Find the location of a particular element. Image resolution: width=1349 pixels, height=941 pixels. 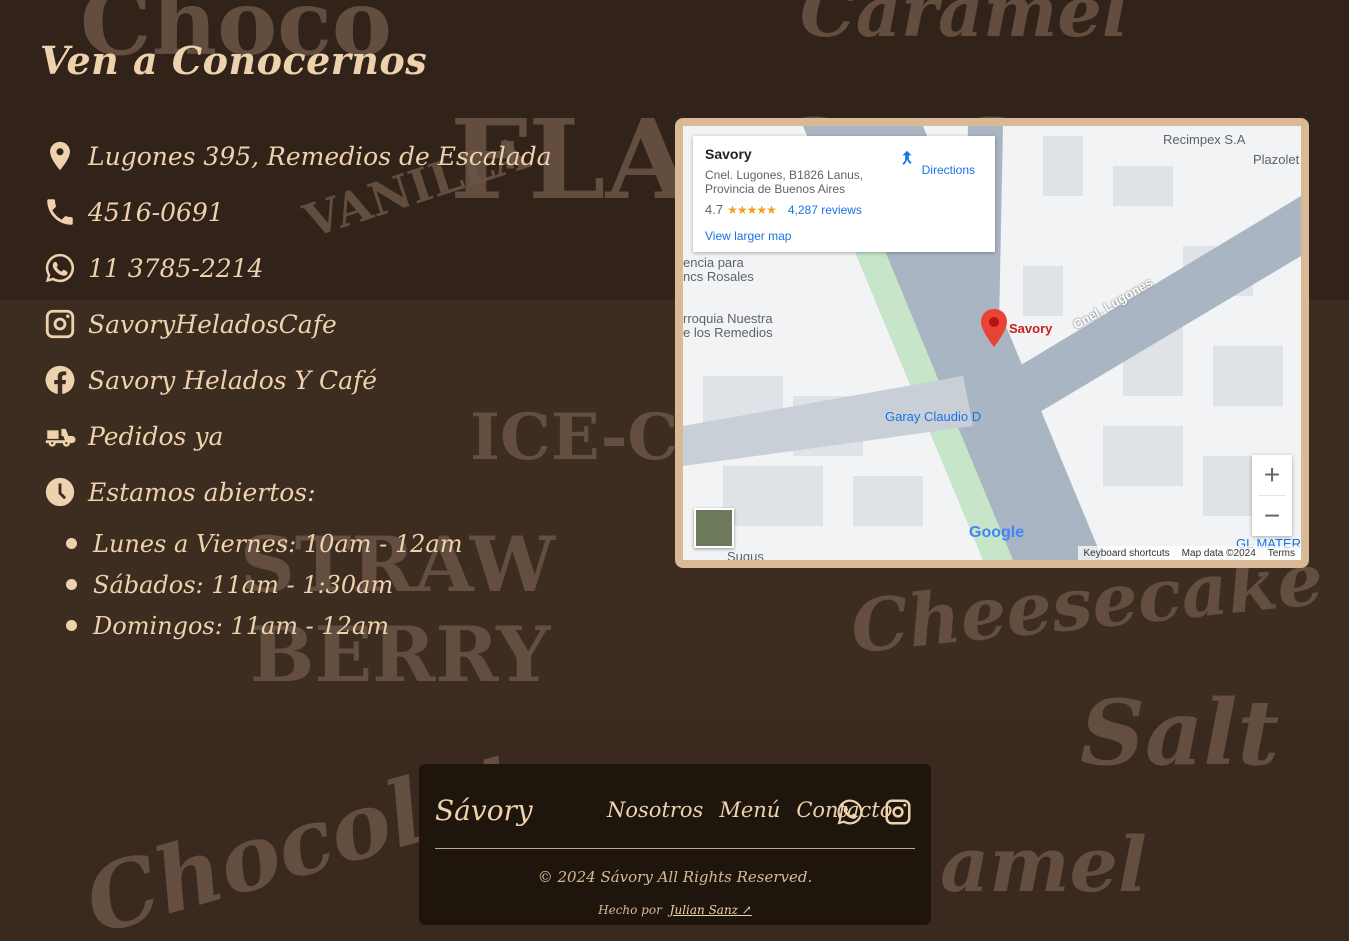

contact-phone-text: 4516-0691 is located at coordinates (156, 212).